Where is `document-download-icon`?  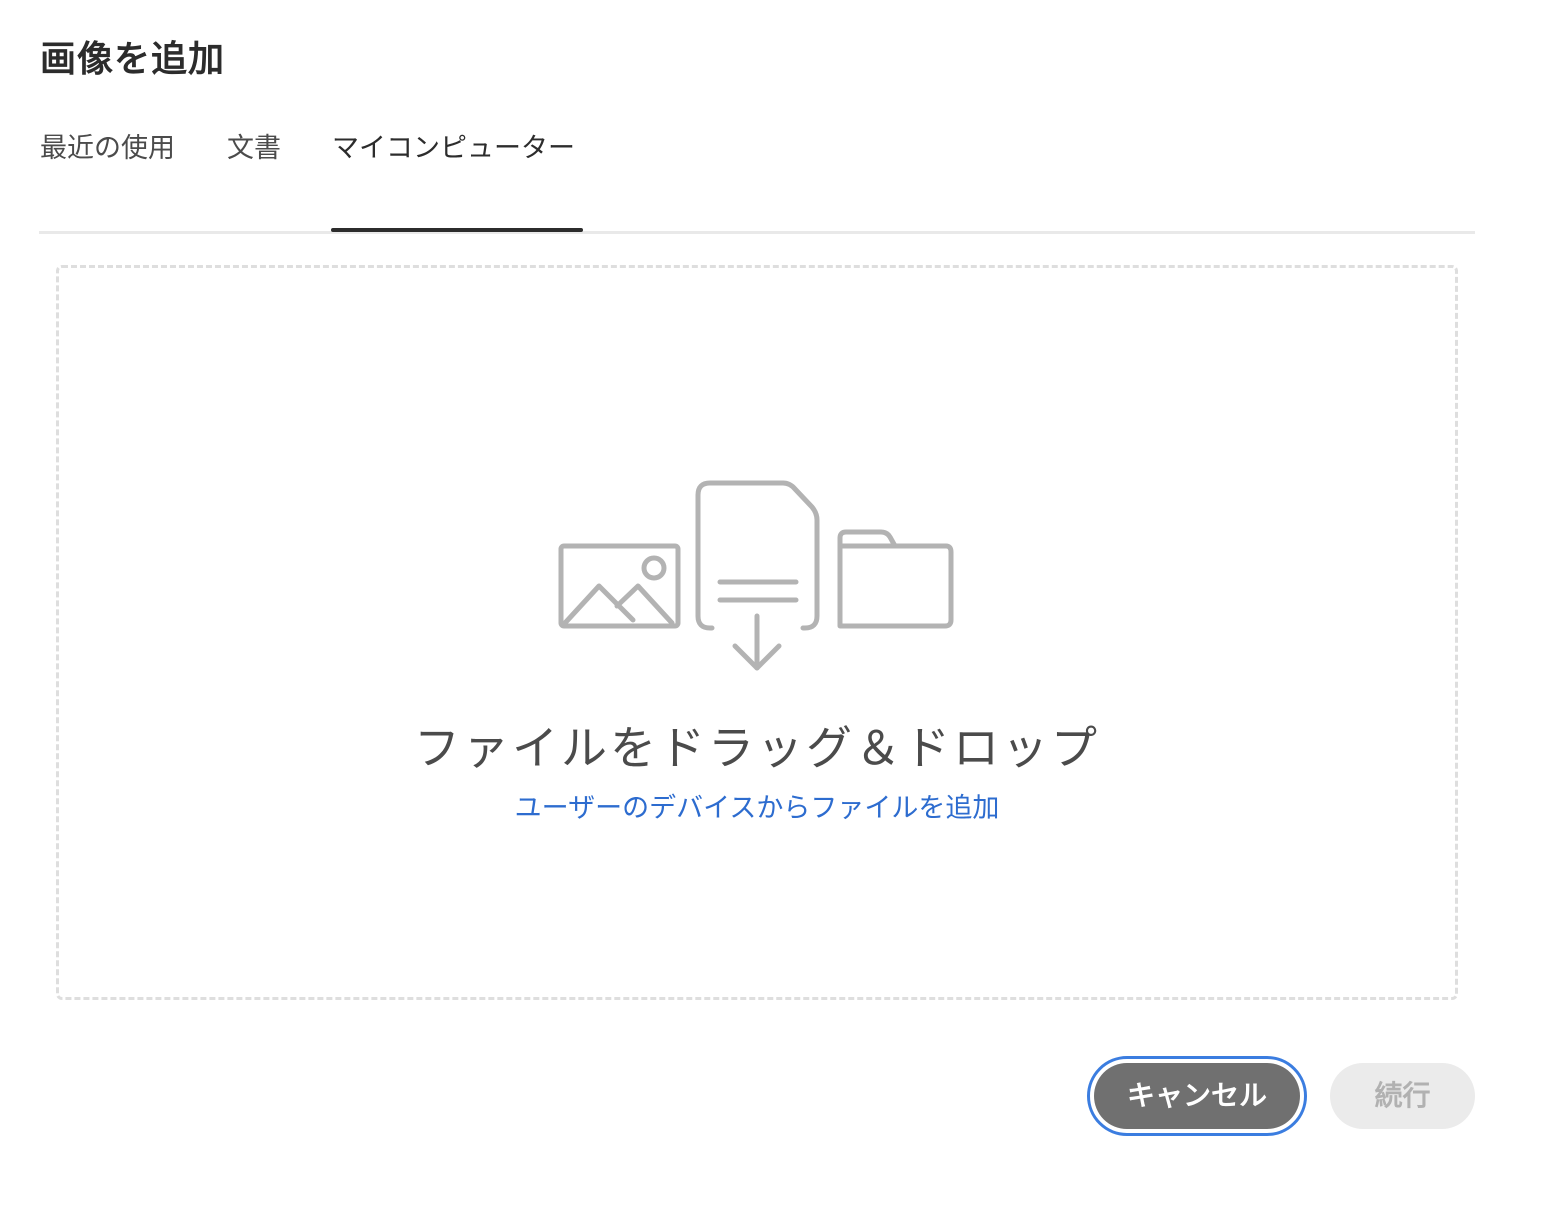 document-download-icon is located at coordinates (757, 575).